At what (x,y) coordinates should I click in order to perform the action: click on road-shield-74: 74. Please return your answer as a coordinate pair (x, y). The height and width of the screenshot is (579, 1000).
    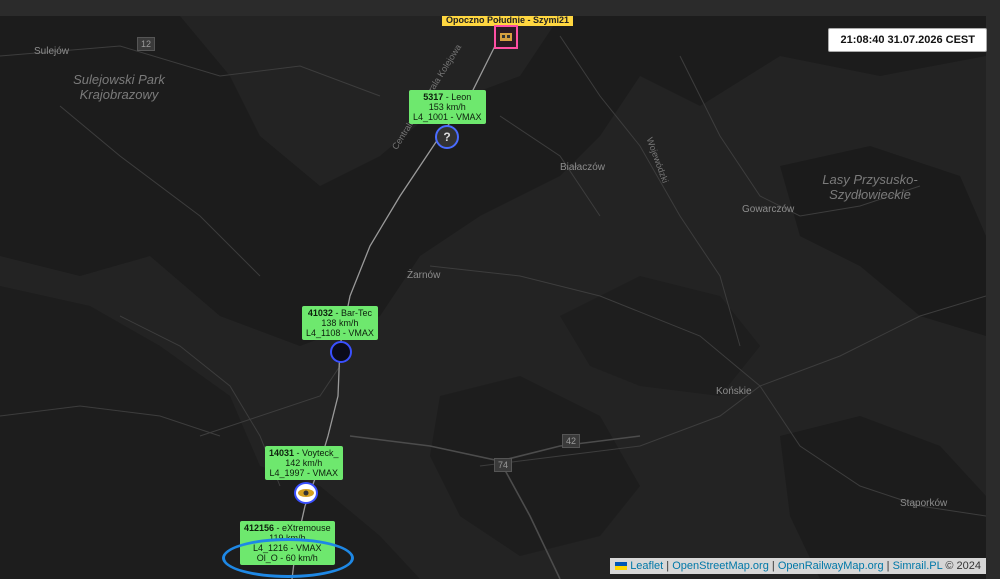
    Looking at the image, I should click on (503, 465).